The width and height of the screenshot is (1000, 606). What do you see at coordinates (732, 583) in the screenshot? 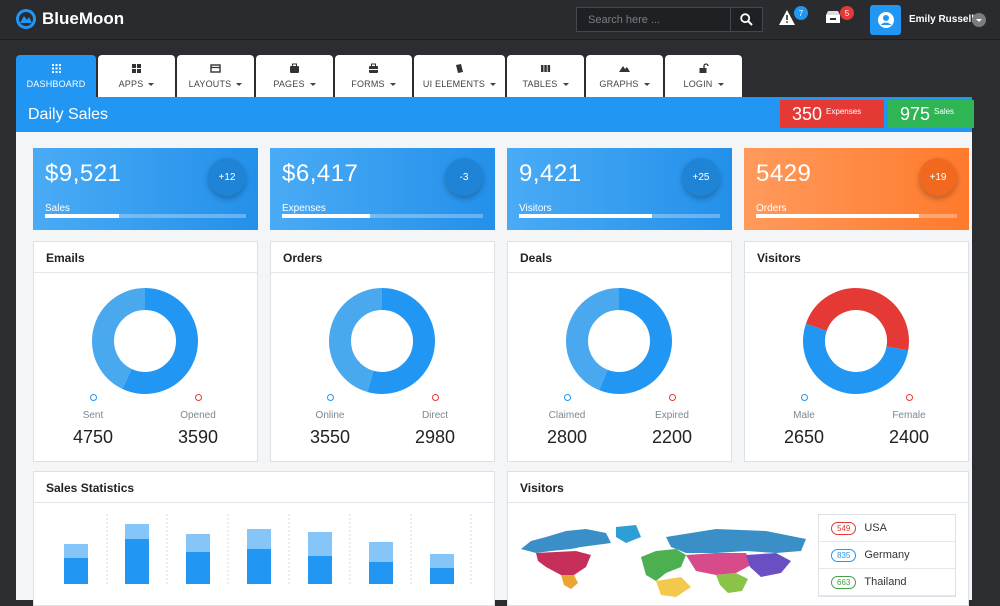
I see `map-region-south-asia` at bounding box center [732, 583].